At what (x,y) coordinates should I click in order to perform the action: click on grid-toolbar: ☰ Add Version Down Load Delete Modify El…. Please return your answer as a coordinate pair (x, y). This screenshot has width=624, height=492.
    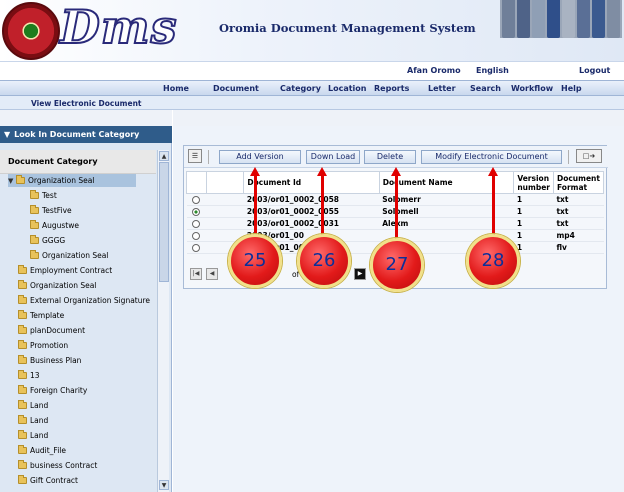
    Looking at the image, I should click on (396, 157).